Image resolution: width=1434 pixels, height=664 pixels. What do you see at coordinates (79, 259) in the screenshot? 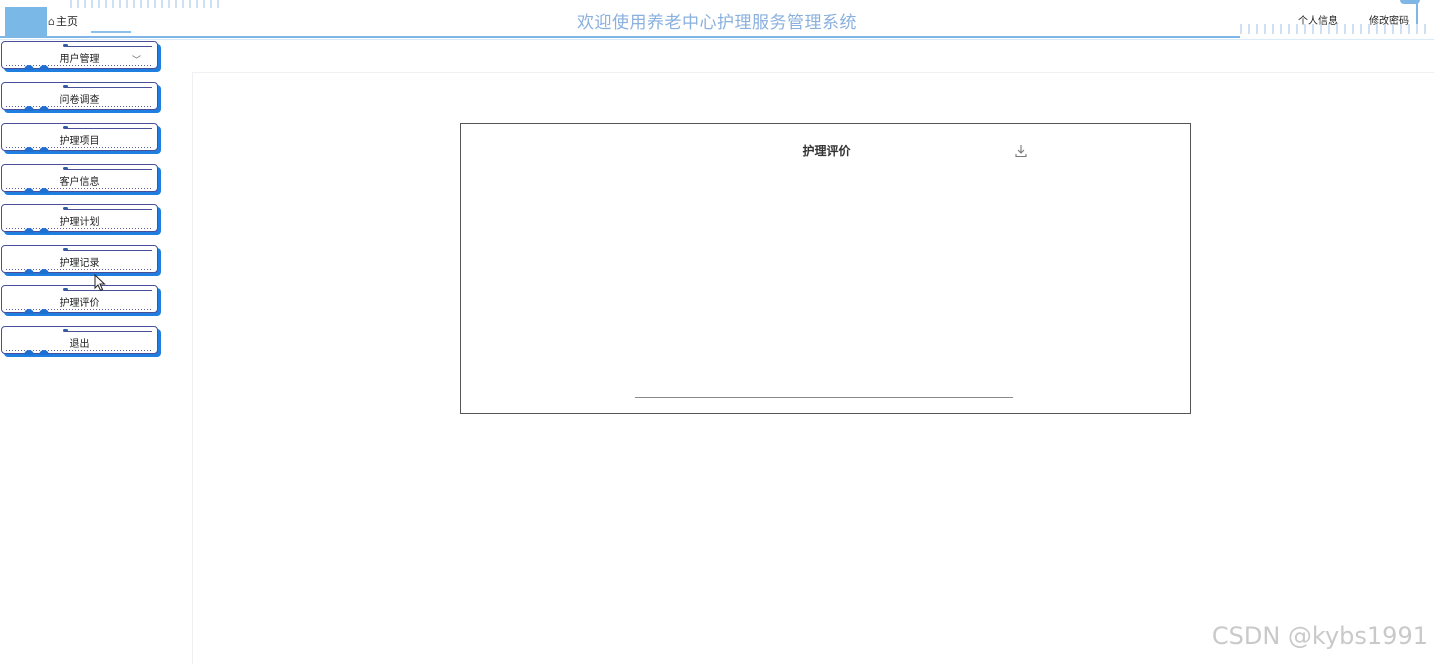
I see `sidebar-item-care-records: 护理记录` at bounding box center [79, 259].